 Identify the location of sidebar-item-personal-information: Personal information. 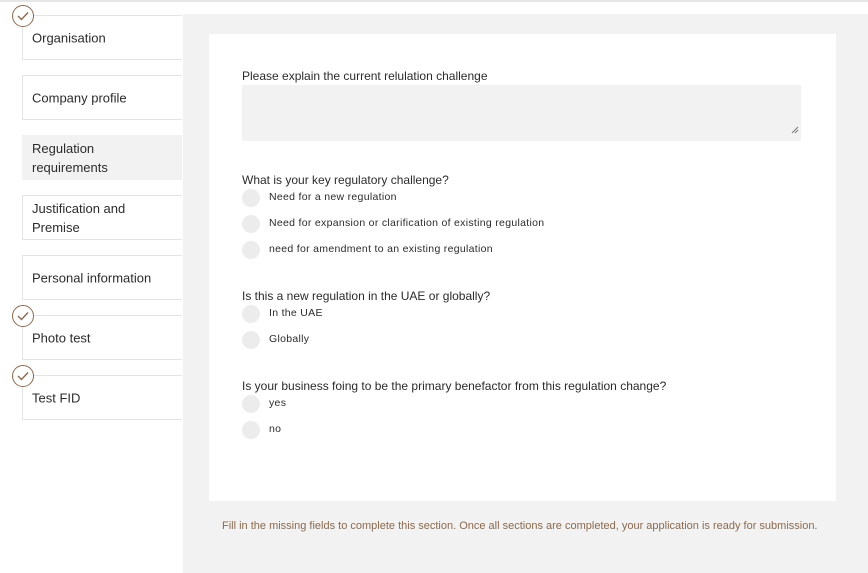
(102, 277).